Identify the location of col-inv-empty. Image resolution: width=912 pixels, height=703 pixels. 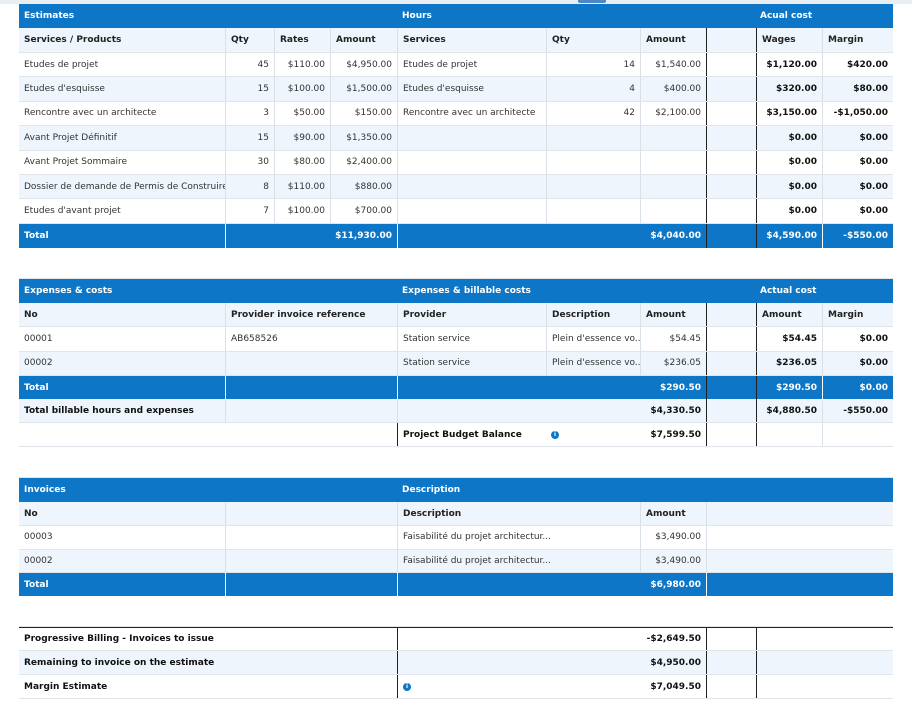
(311, 513).